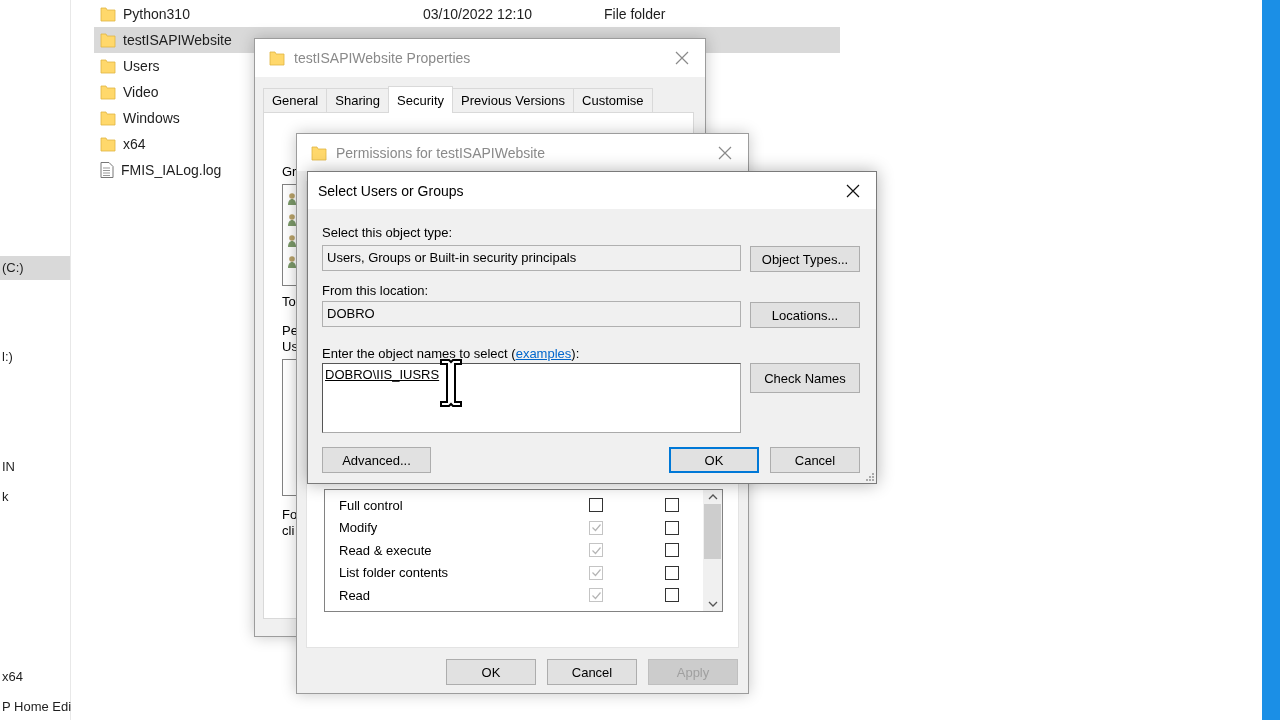 The image size is (1280, 720). What do you see at coordinates (288, 531) in the screenshot?
I see `label-text: cli` at bounding box center [288, 531].